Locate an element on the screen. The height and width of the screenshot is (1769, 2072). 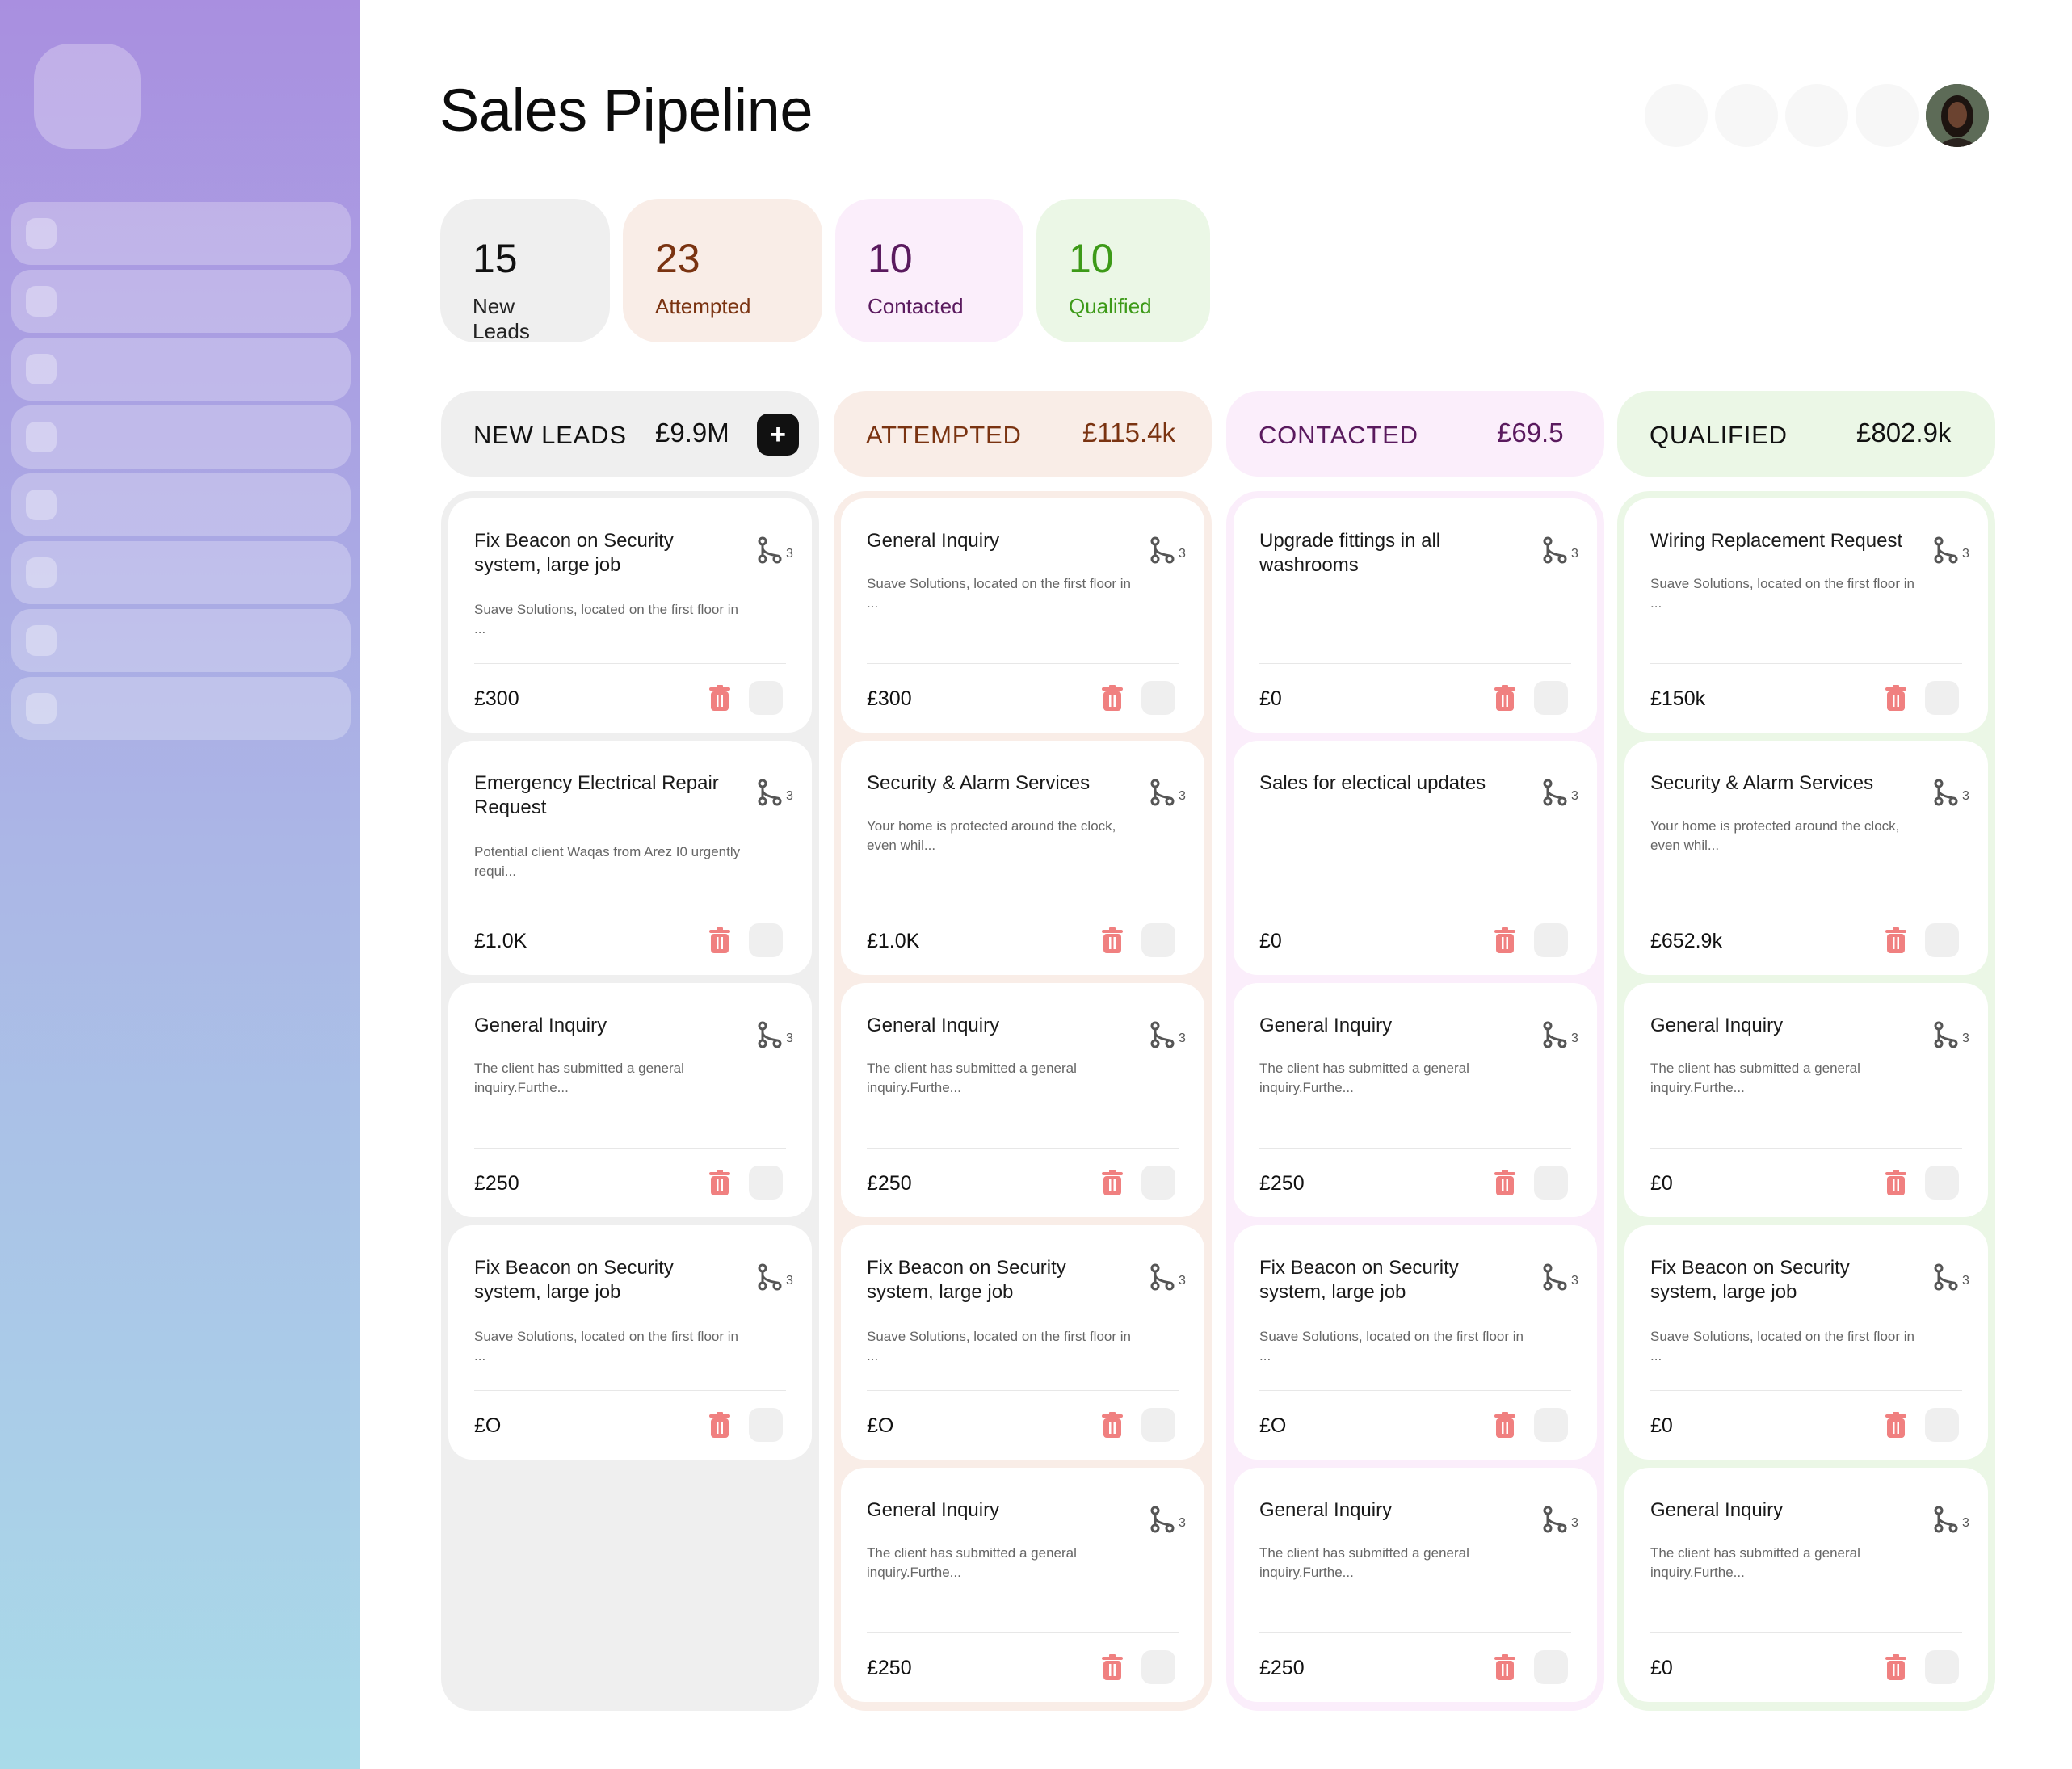
stat-label: Attempted is located at coordinates (703, 306).